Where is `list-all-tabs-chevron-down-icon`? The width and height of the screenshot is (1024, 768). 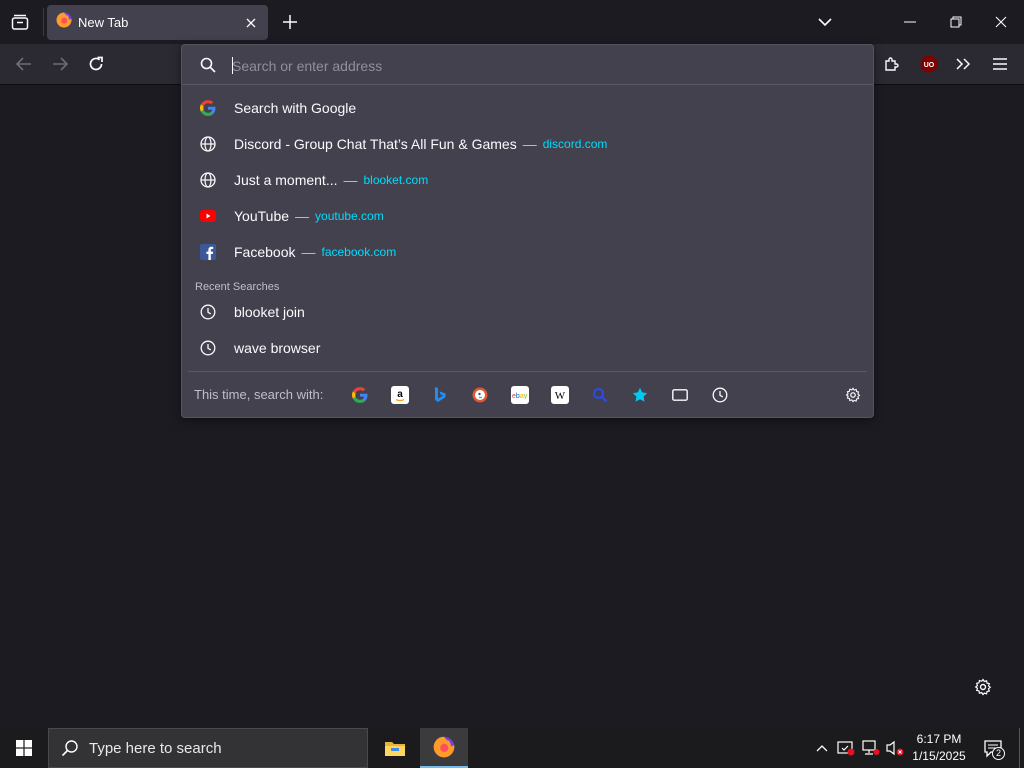
list-all-tabs-chevron-down-icon is located at coordinates (825, 22).